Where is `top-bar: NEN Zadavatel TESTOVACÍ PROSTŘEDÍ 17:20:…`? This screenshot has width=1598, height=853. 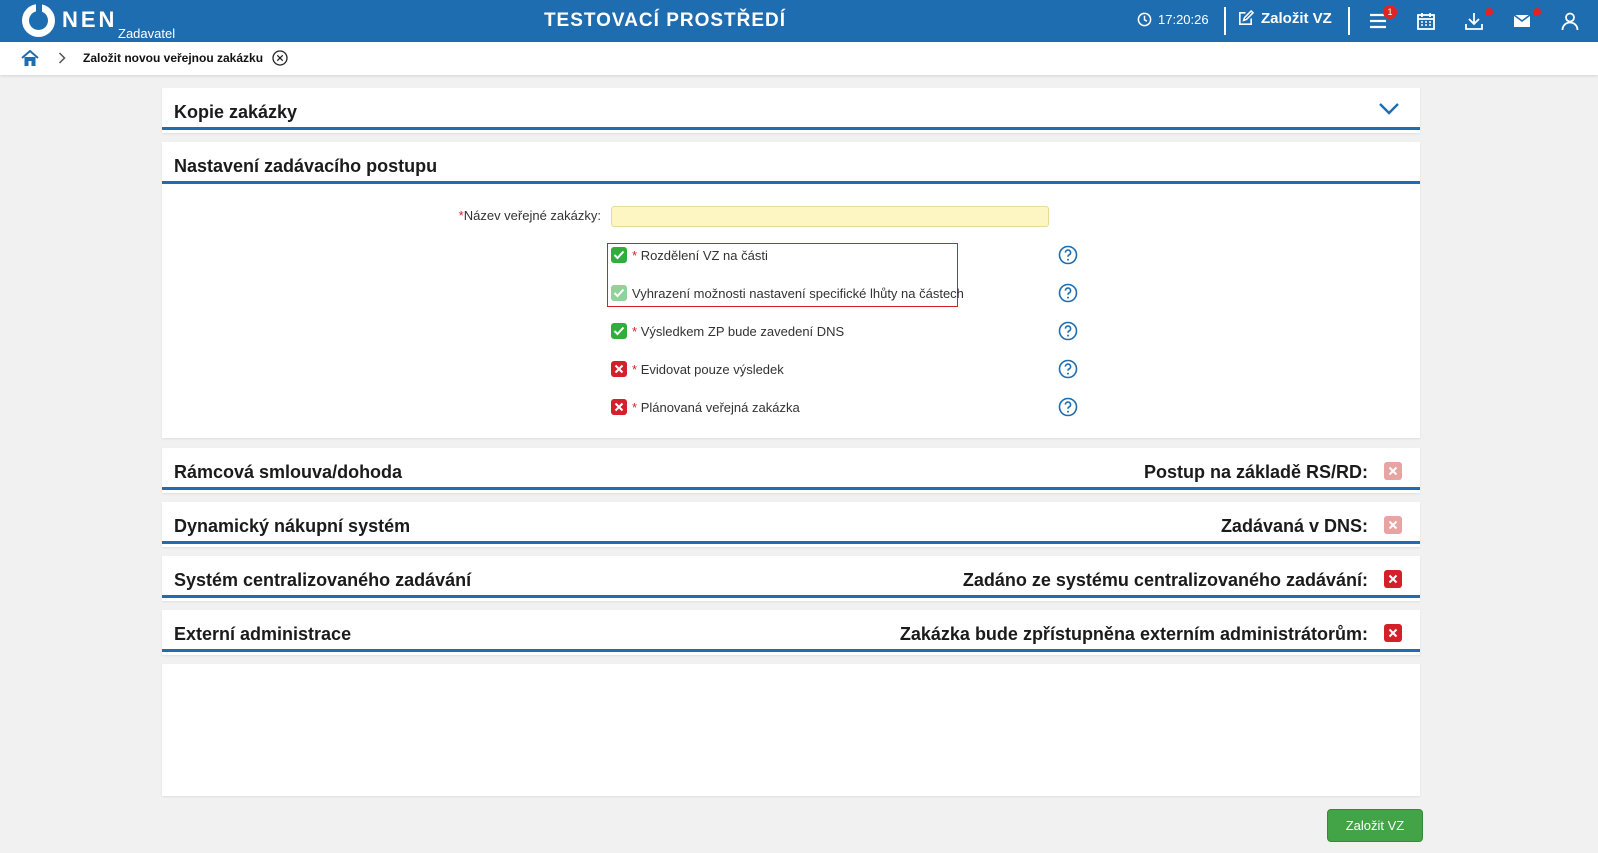
top-bar: NEN Zadavatel TESTOVACÍ PROSTŘEDÍ 17:20:… is located at coordinates (799, 21).